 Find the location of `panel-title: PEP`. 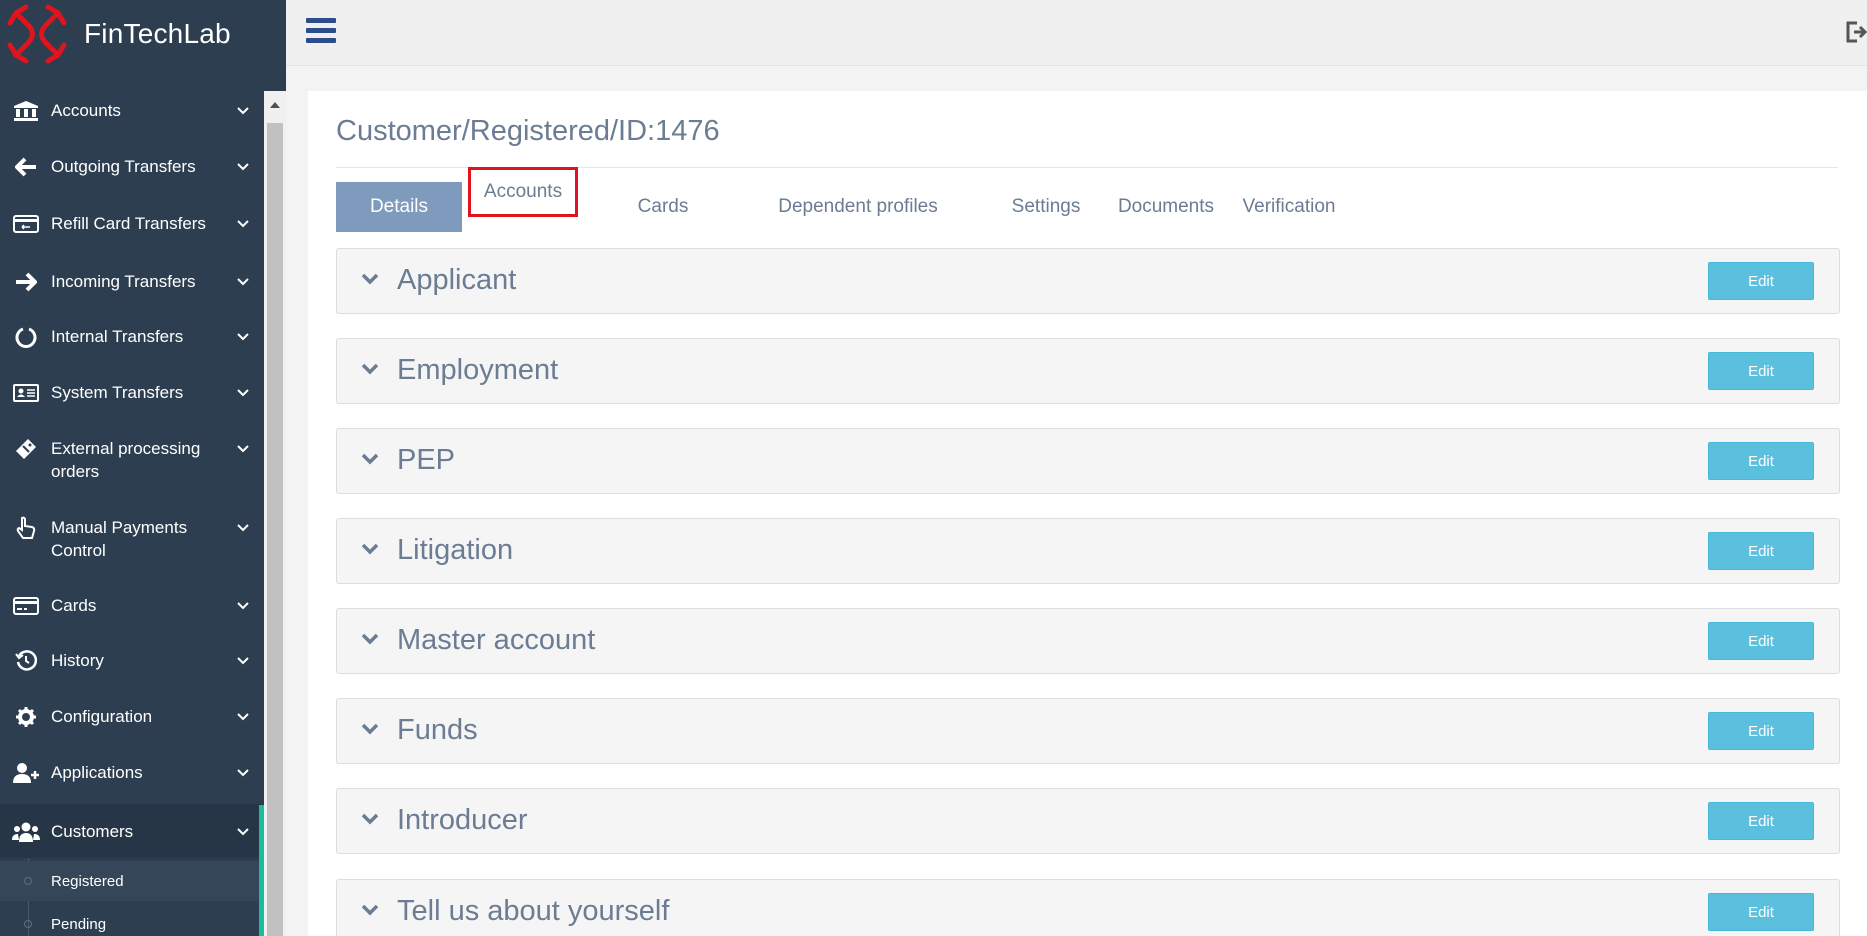

panel-title: PEP is located at coordinates (426, 460).